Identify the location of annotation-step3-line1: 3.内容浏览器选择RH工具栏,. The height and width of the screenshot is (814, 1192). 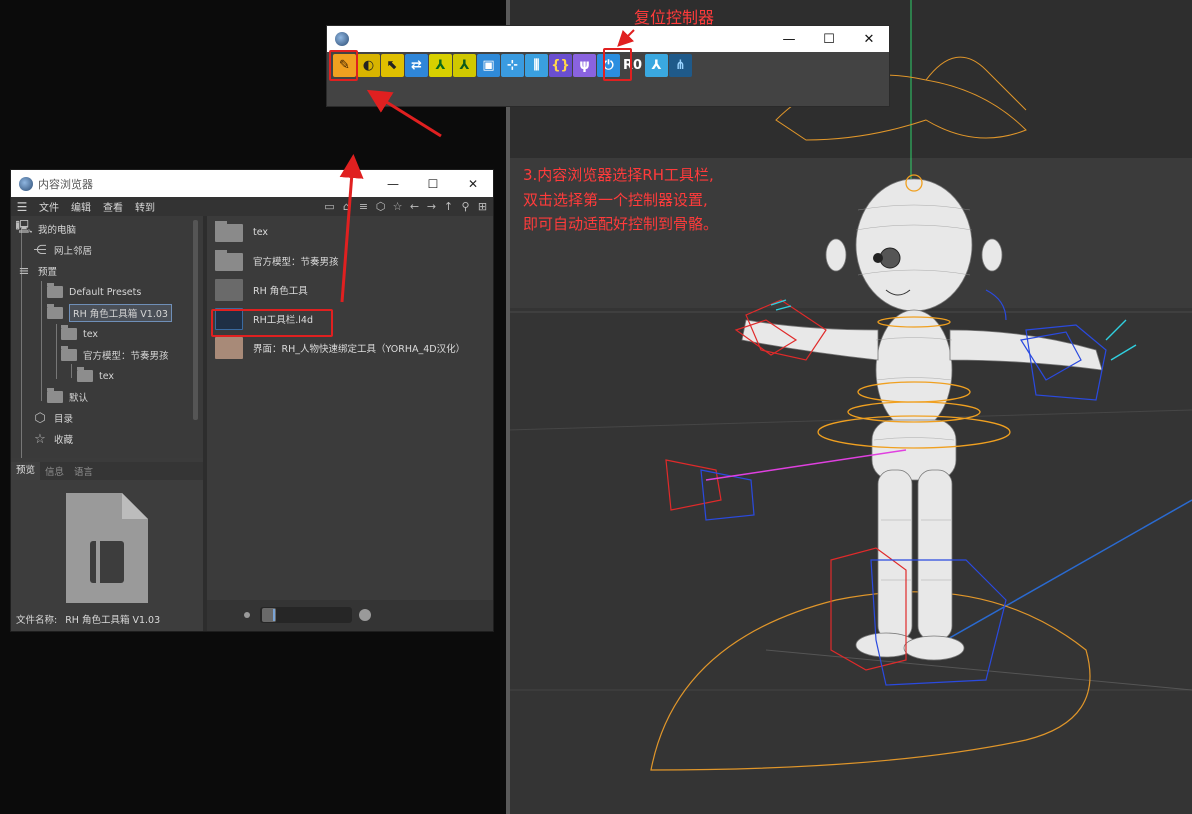
(618, 175).